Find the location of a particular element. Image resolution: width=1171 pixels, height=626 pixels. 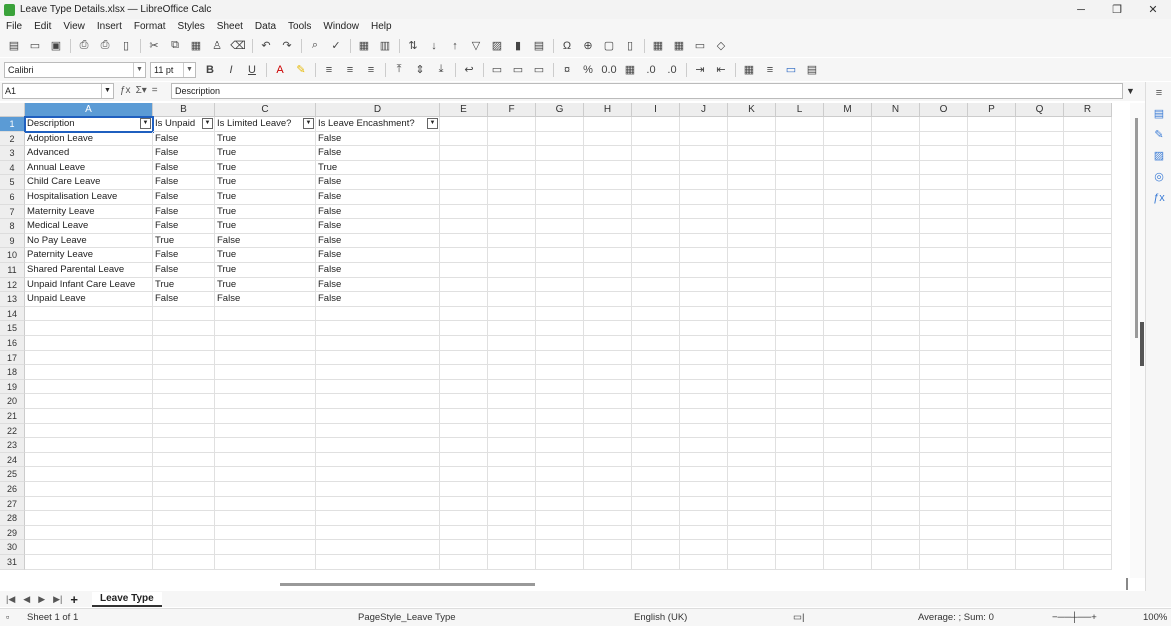

sort-icon: ⇅ is located at coordinates (413, 46).